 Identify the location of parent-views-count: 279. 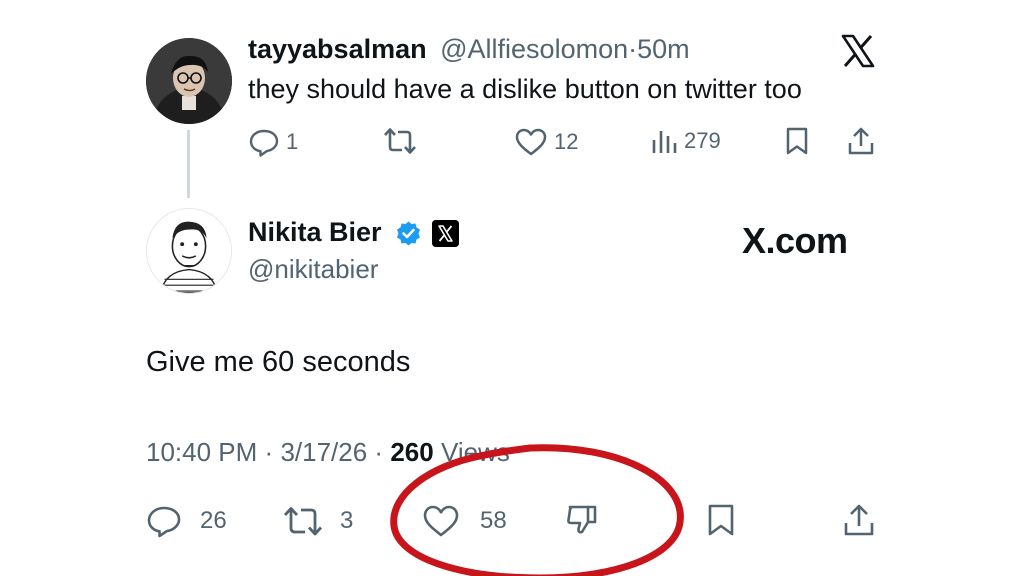
(702, 140).